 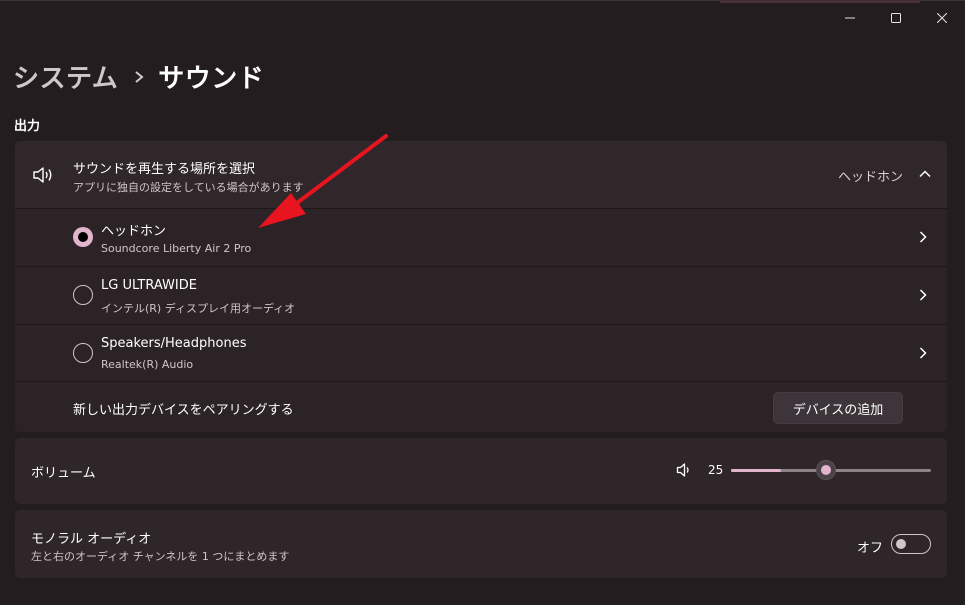 What do you see at coordinates (481, 544) in the screenshot?
I see `mono-audio-card: モノラル オーディオ 左と右のオーディオ チャンネルを 1 つにまとめます オフ` at bounding box center [481, 544].